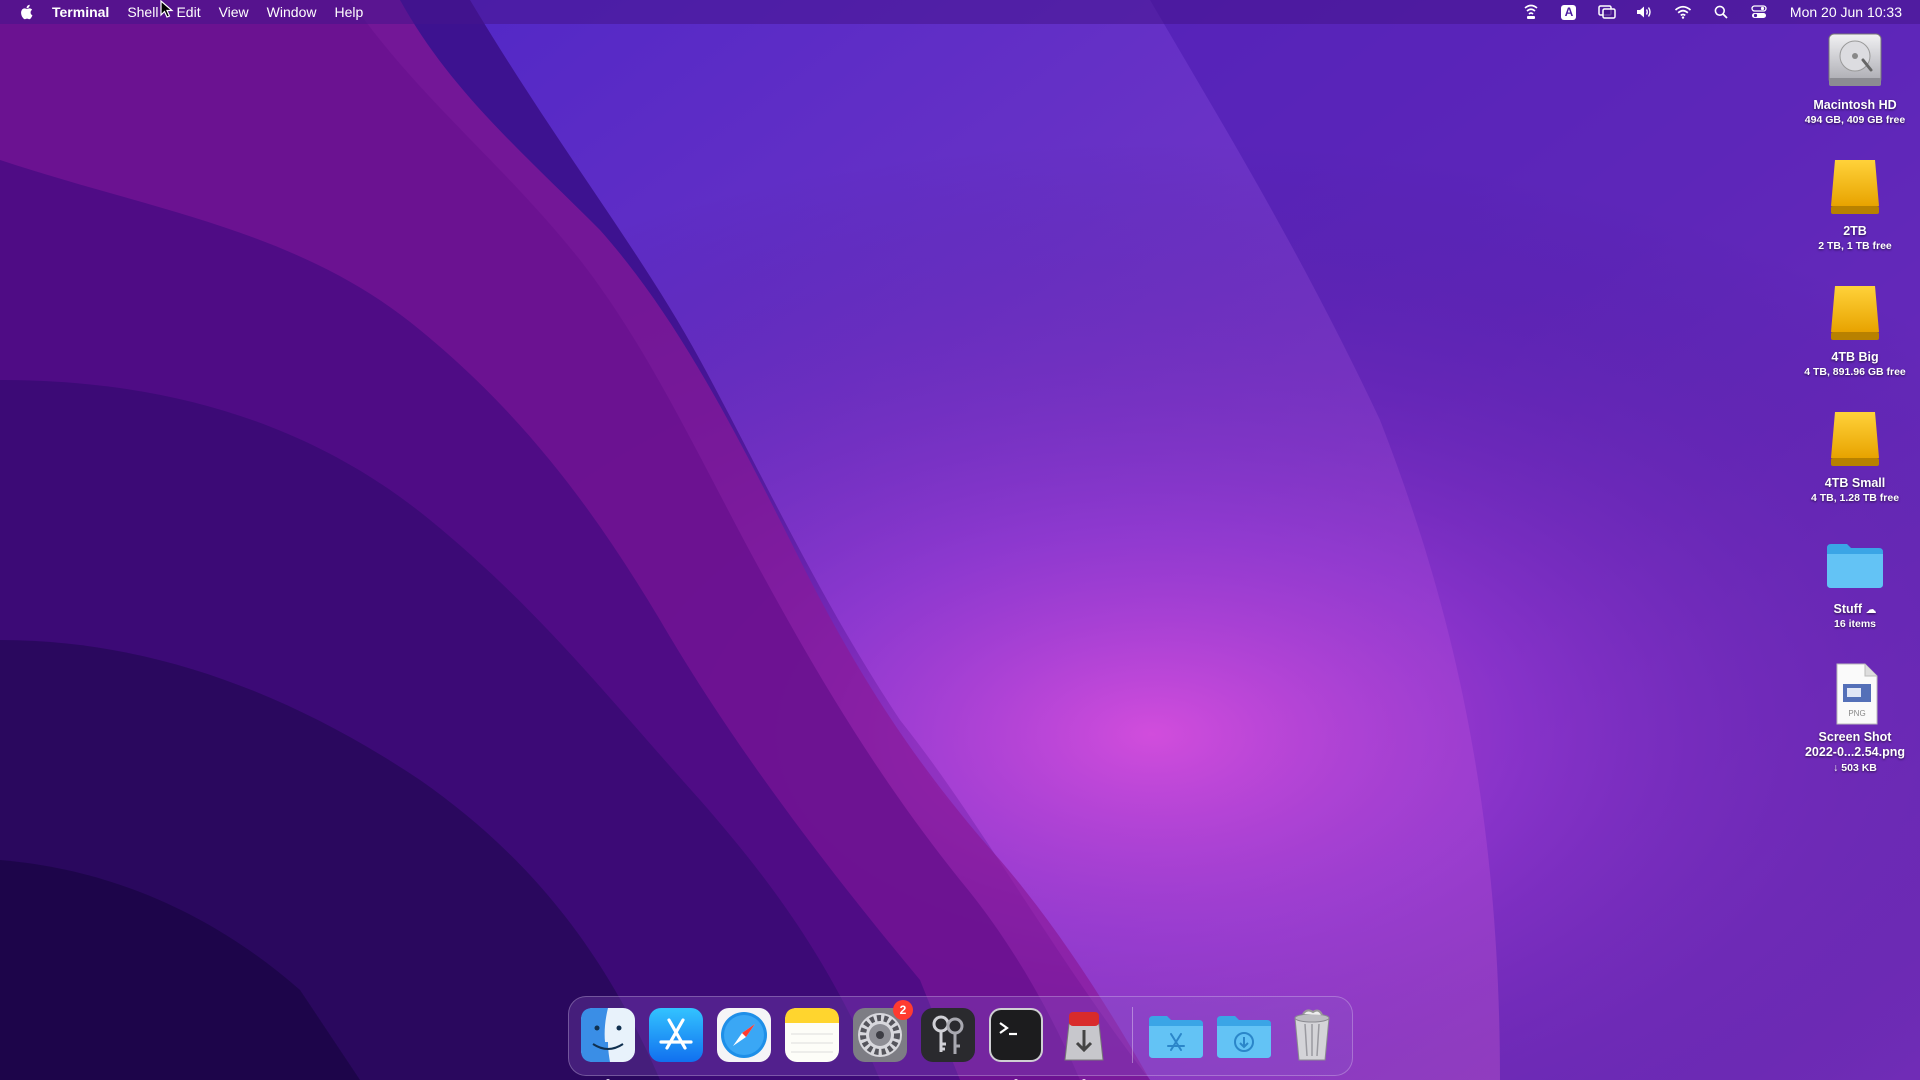  I want to click on dock-applications-stack, so click(1176, 1035).